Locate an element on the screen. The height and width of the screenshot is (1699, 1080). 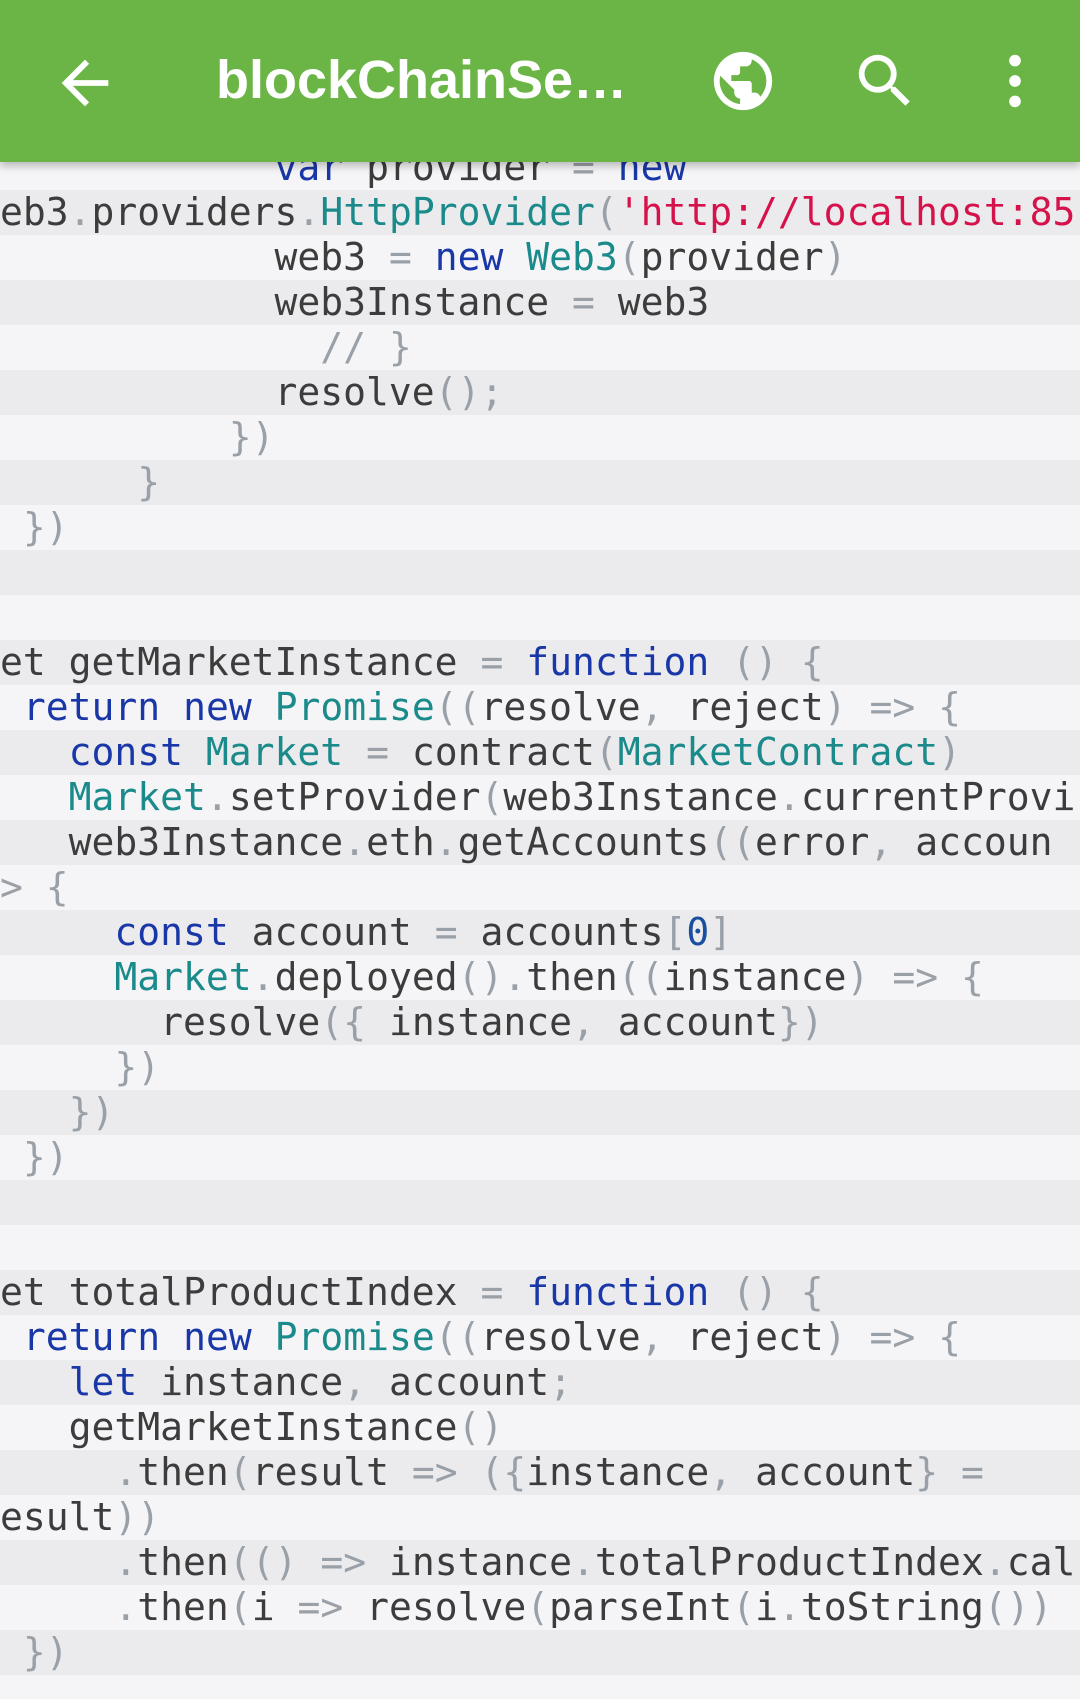
code-line: resolve({ instance, account}) is located at coordinates (540, 1022).